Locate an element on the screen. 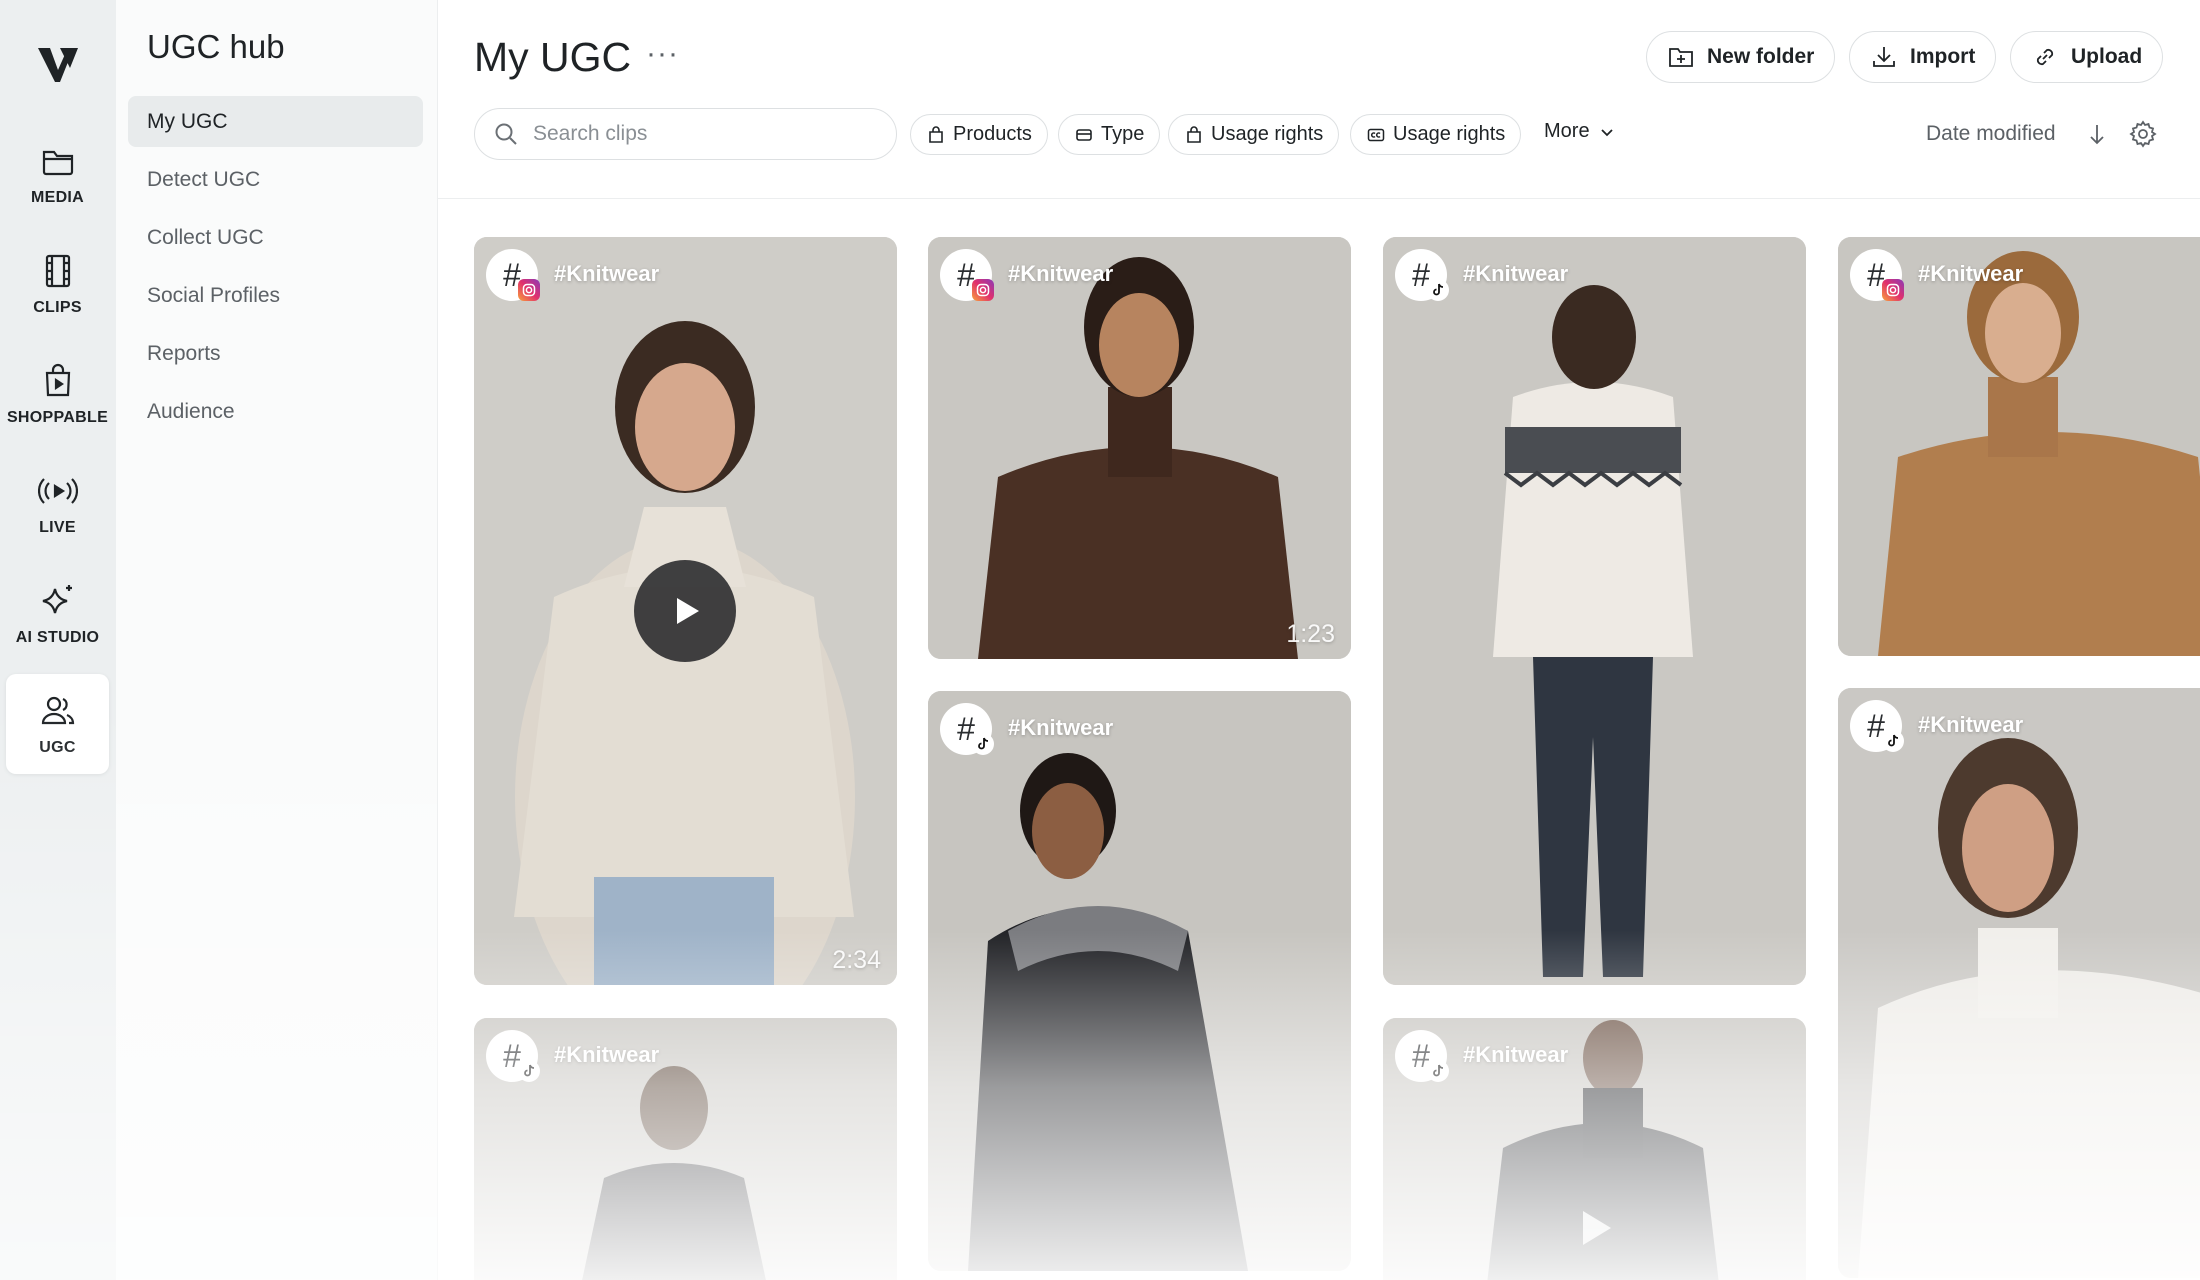 The width and height of the screenshot is (2200, 1280). rail-item-label: MEDIA is located at coordinates (57, 197).